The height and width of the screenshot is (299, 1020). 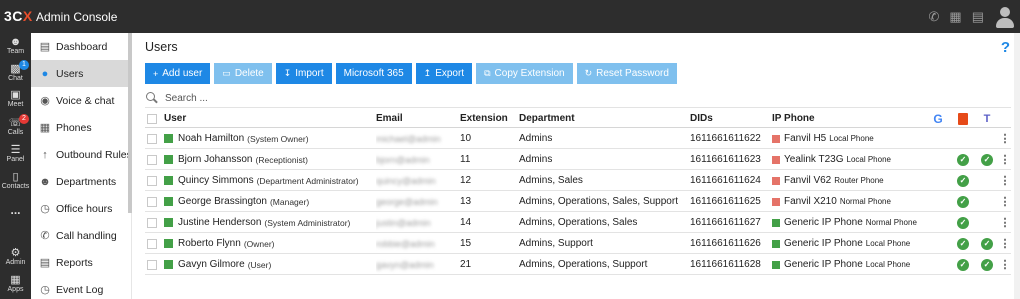 I want to click on nav-item-voice-chat: ◉ Voice & chat, so click(x=81, y=100).